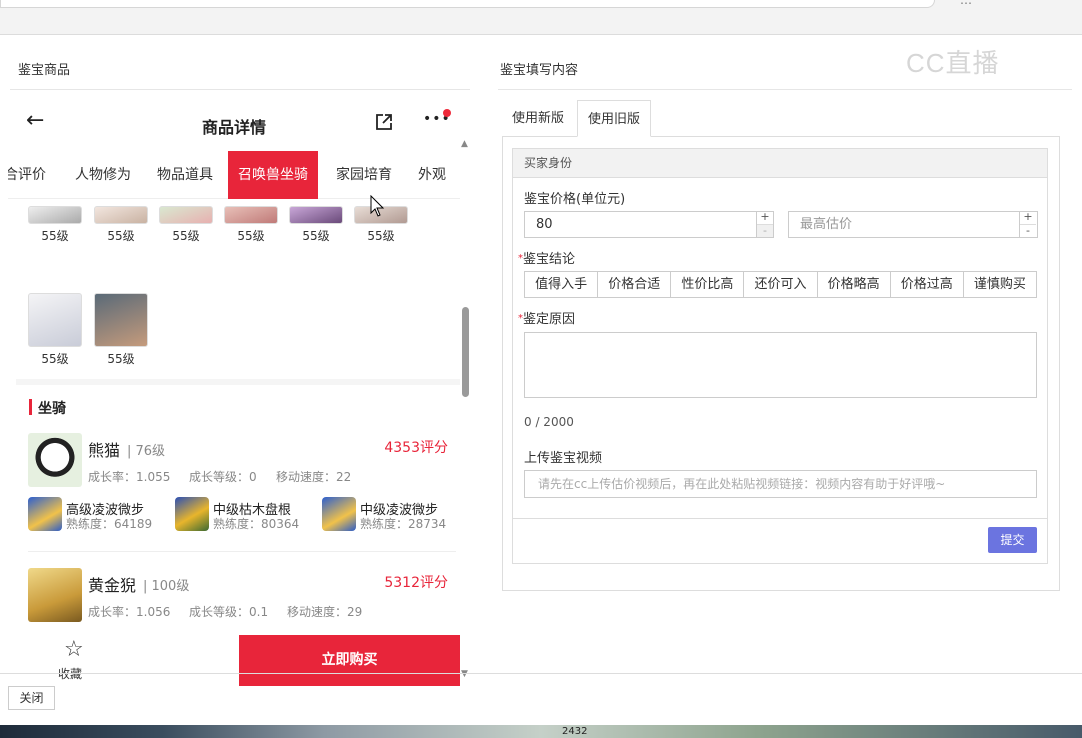  I want to click on mount-growth-rate: 成长率：1.056, so click(129, 612).